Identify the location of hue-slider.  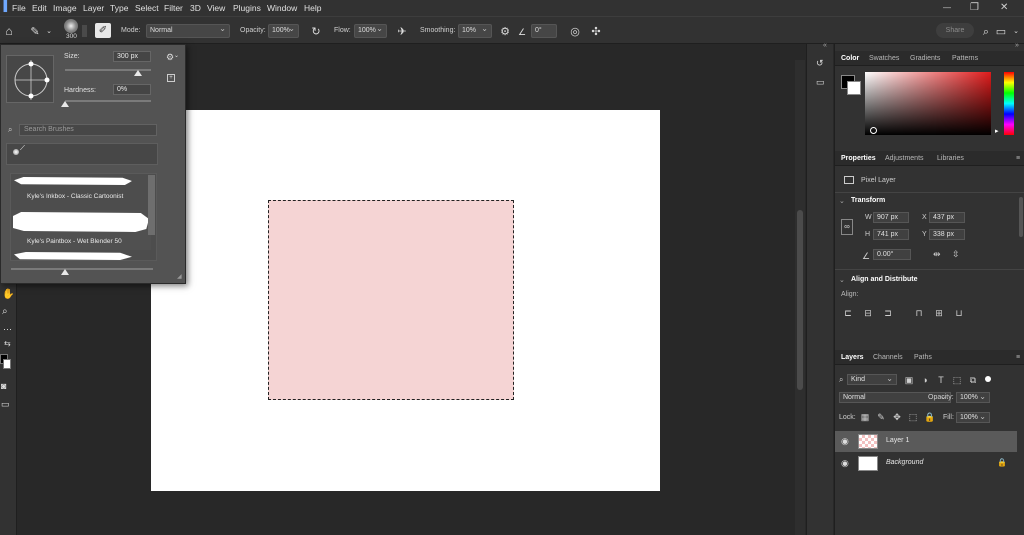
(1009, 103).